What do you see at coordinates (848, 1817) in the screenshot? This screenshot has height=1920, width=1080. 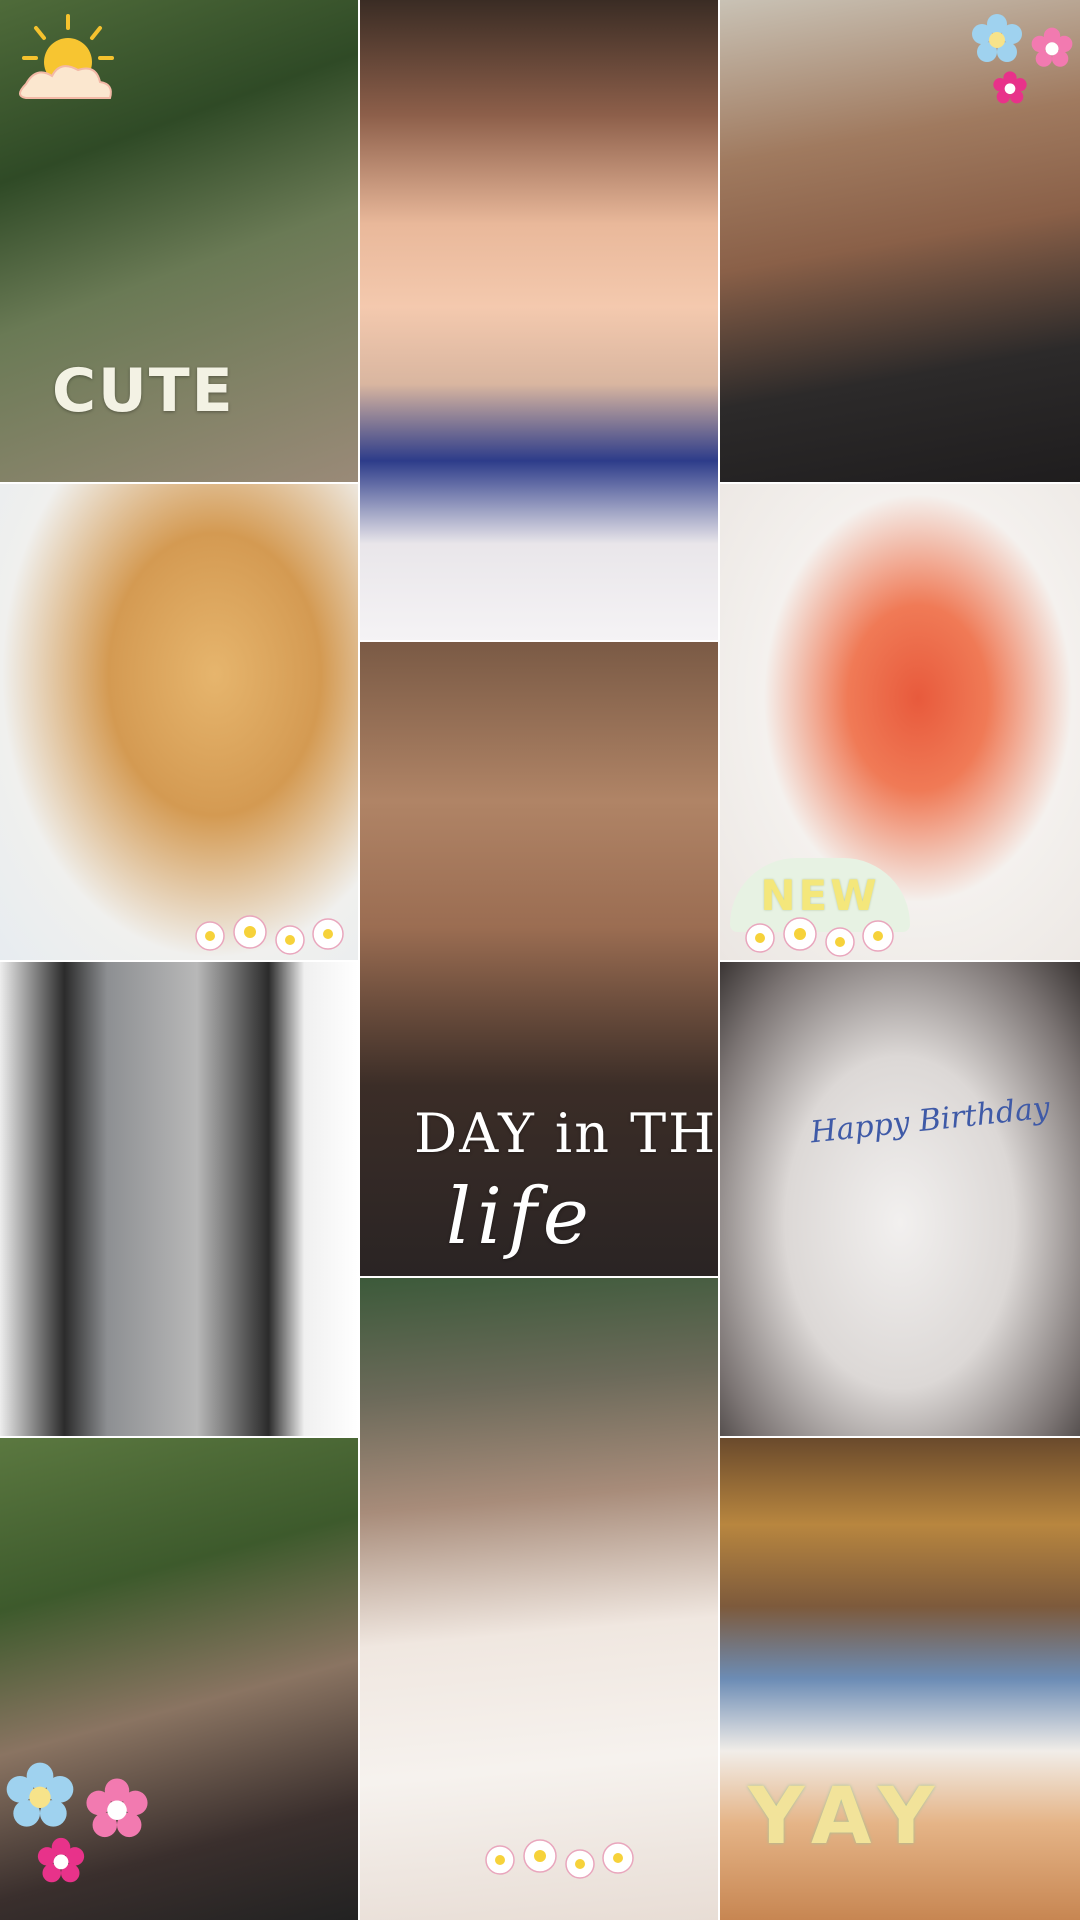 I see `yay-caption: YAY` at bounding box center [848, 1817].